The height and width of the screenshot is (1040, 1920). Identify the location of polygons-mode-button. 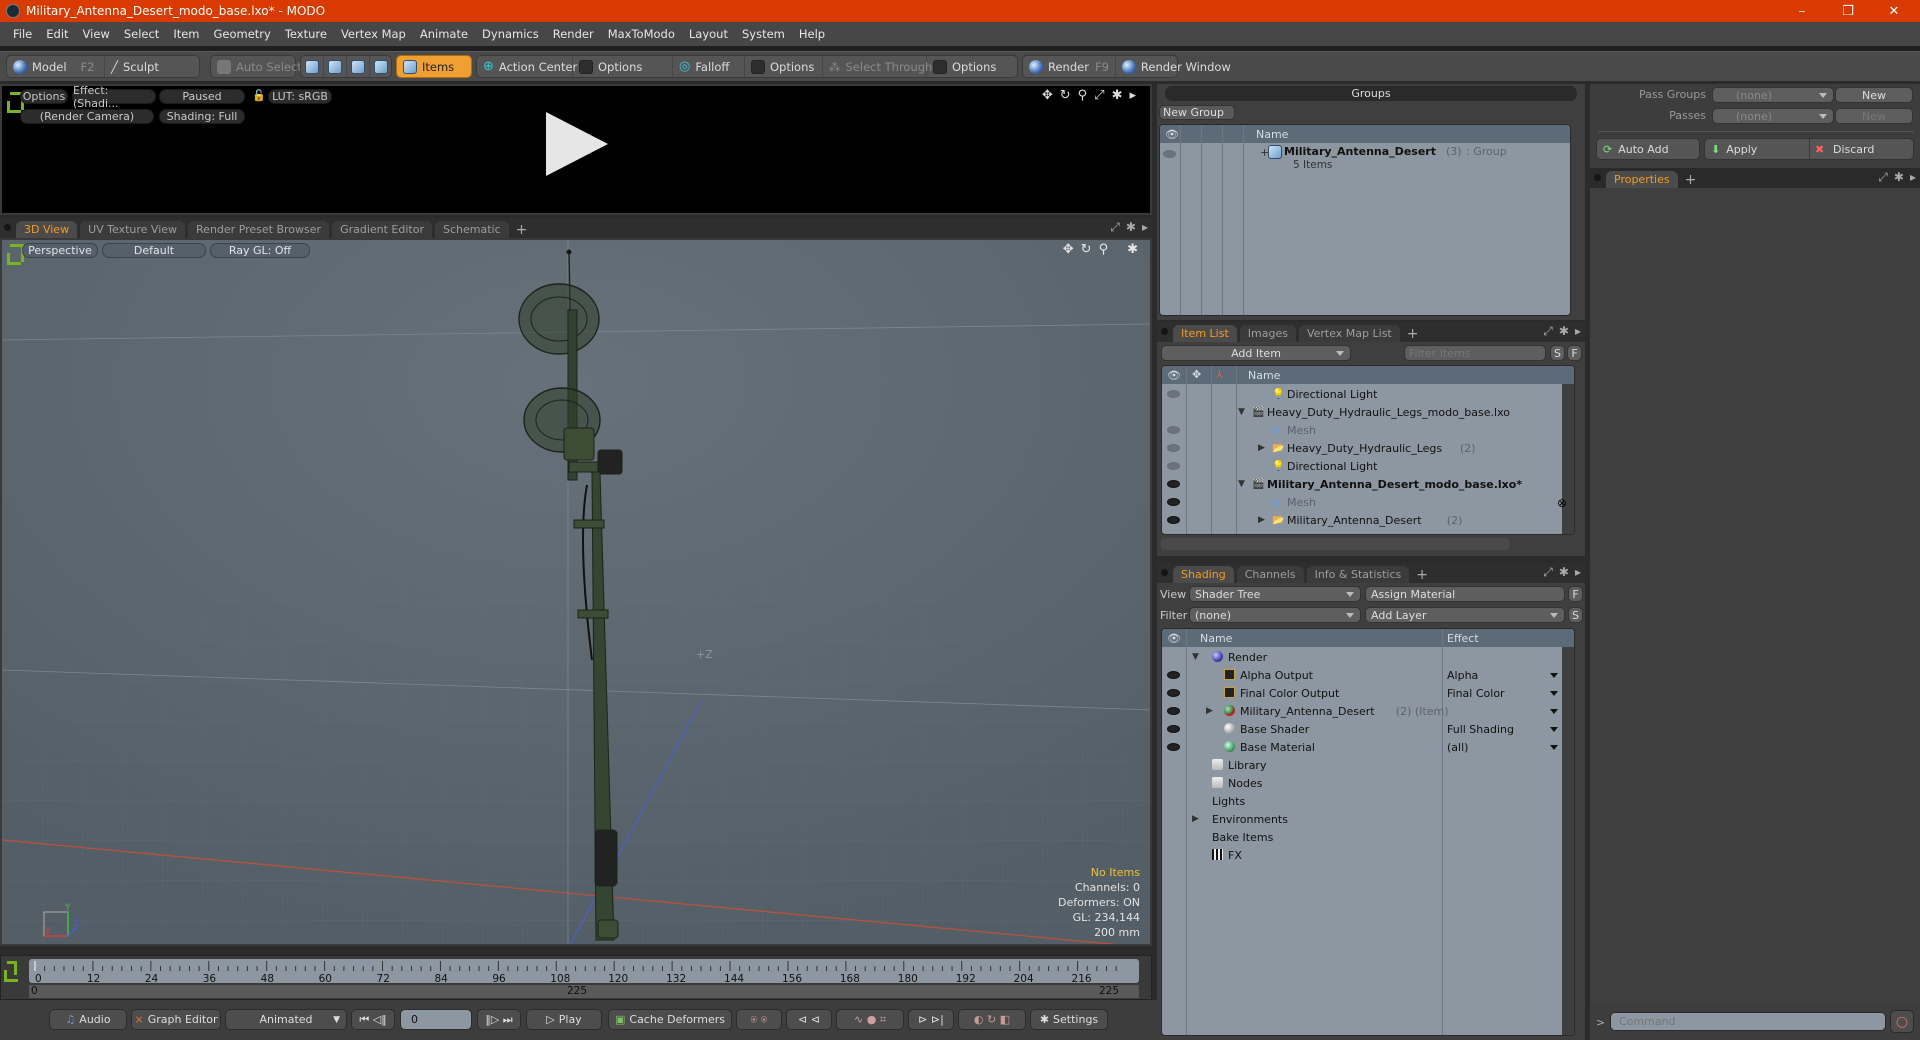
(358, 66).